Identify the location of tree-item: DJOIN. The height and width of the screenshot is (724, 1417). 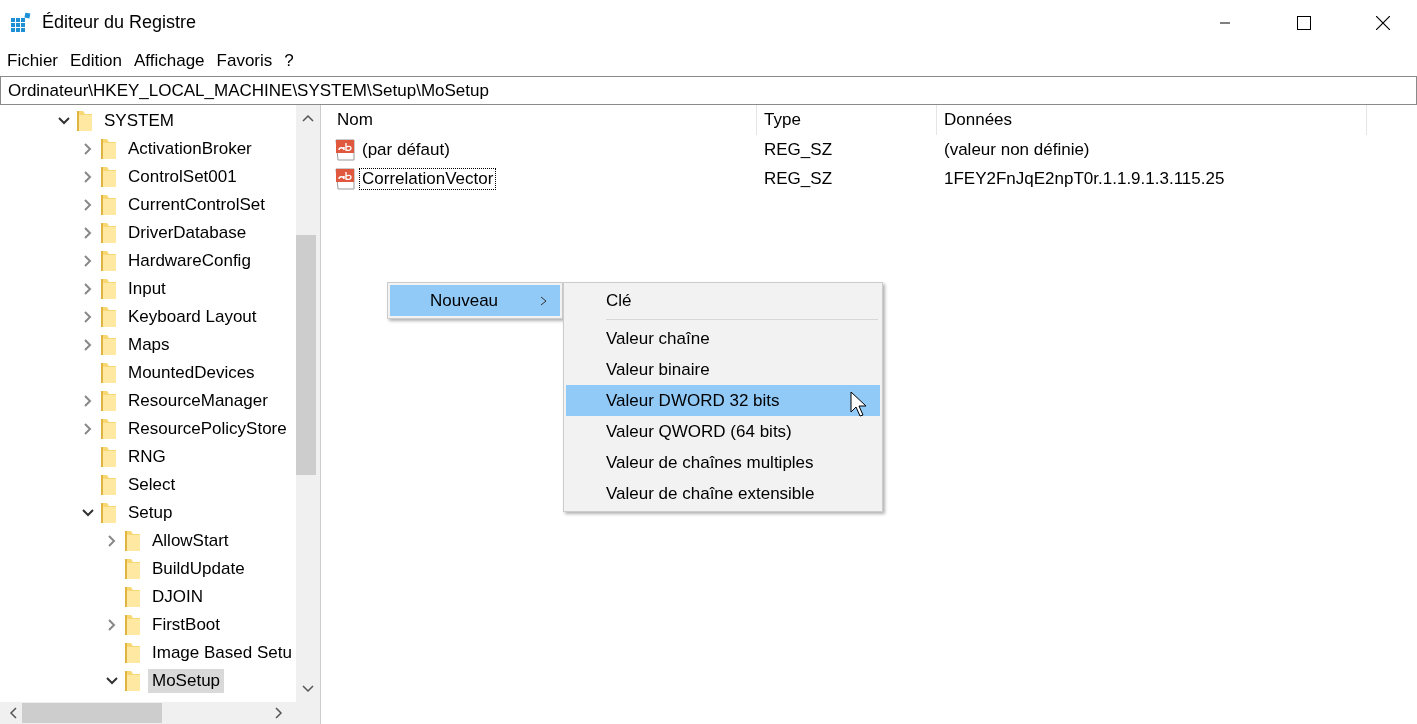
(177, 597).